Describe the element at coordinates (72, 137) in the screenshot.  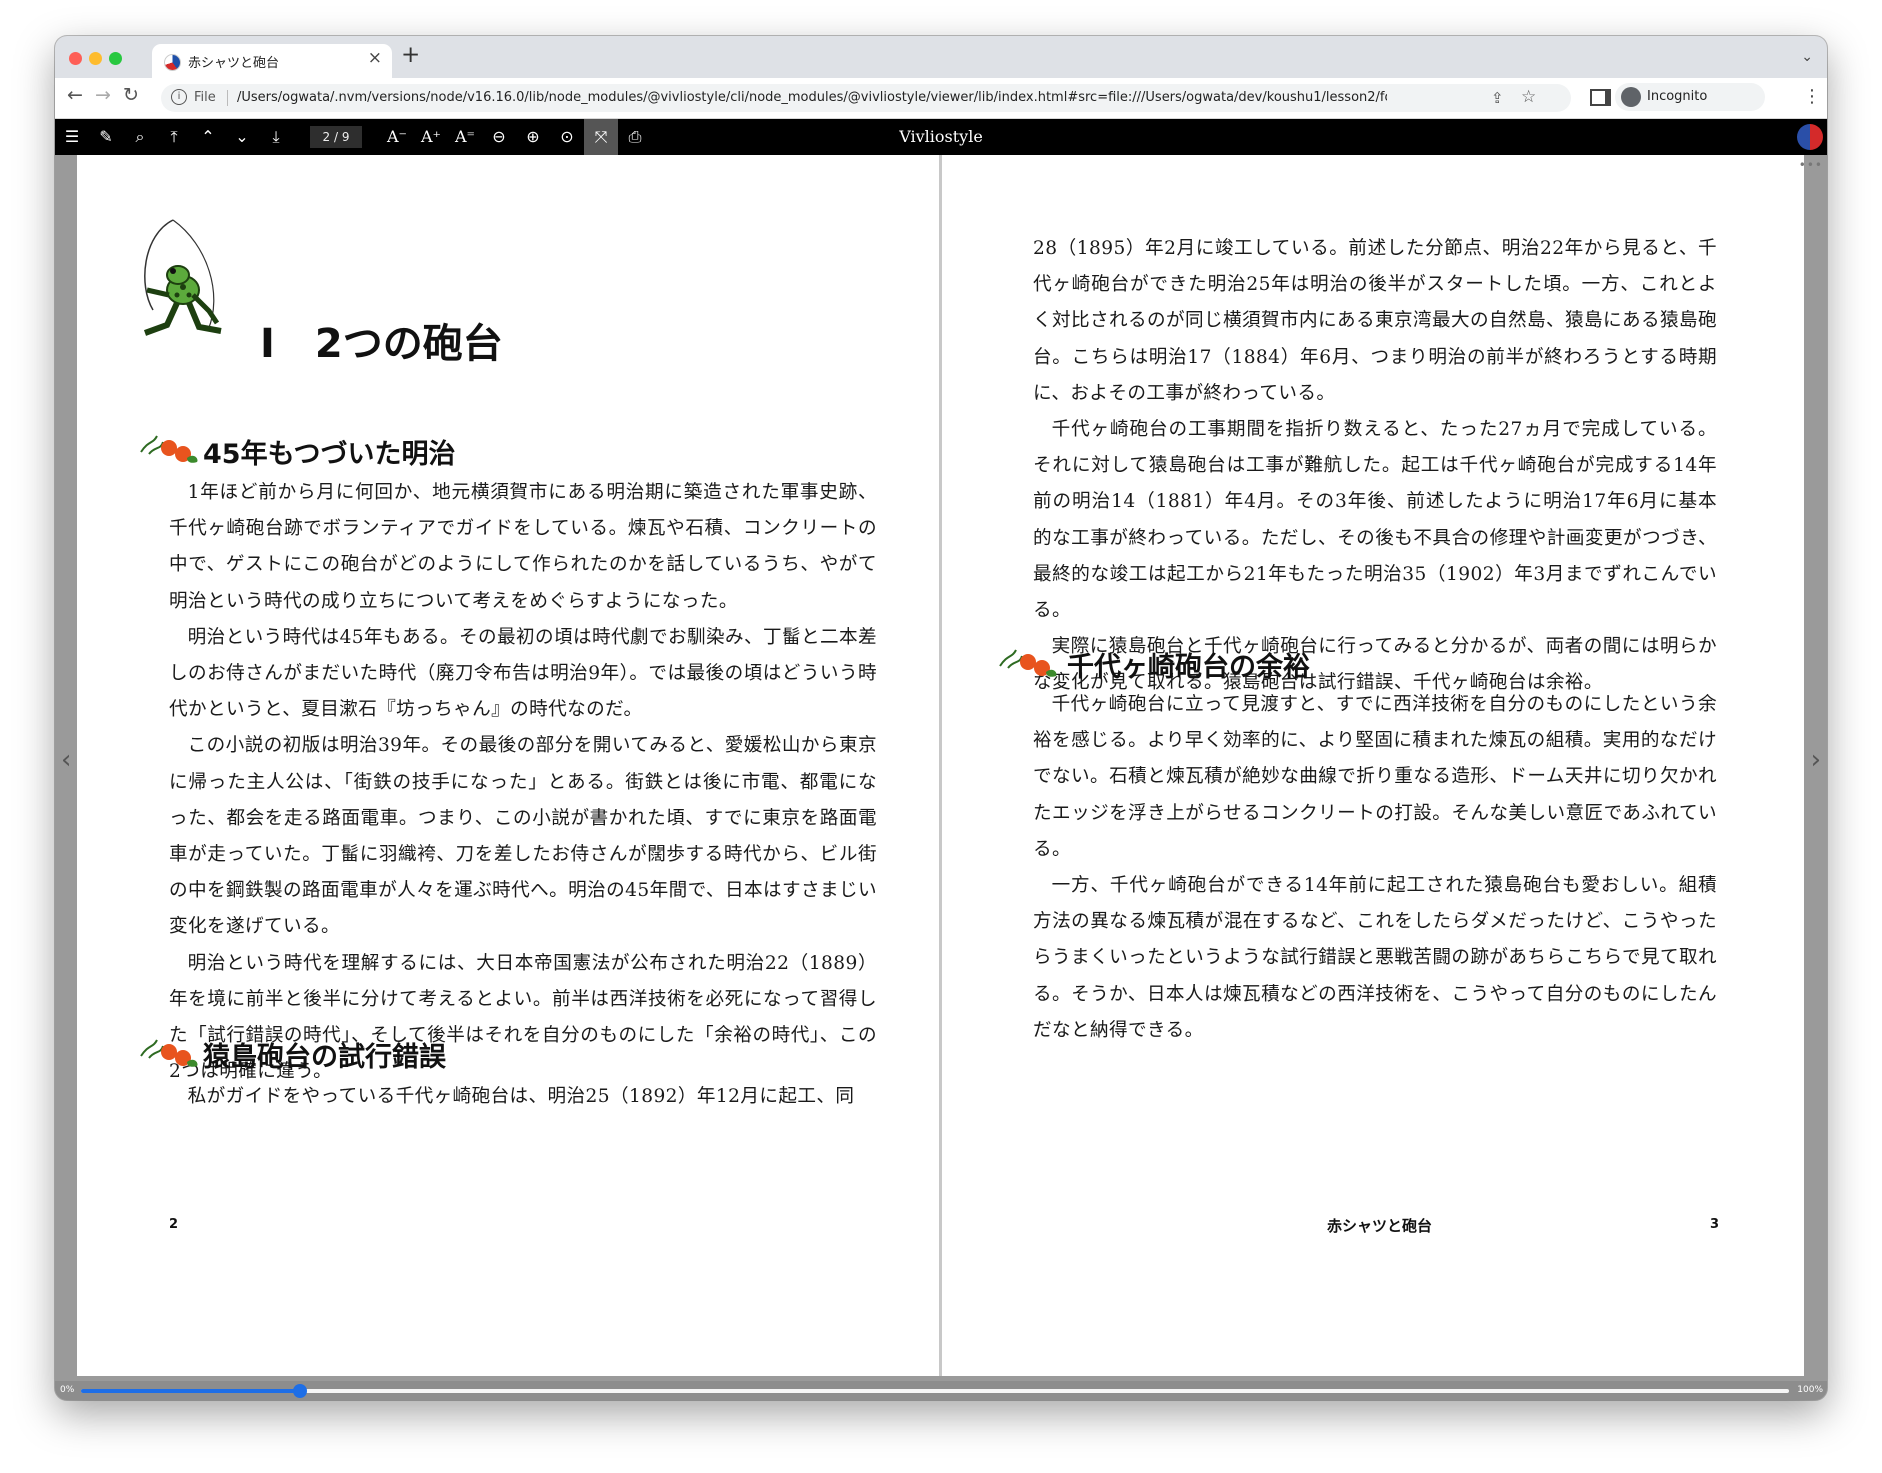
I see `list-icon: ☰` at that location.